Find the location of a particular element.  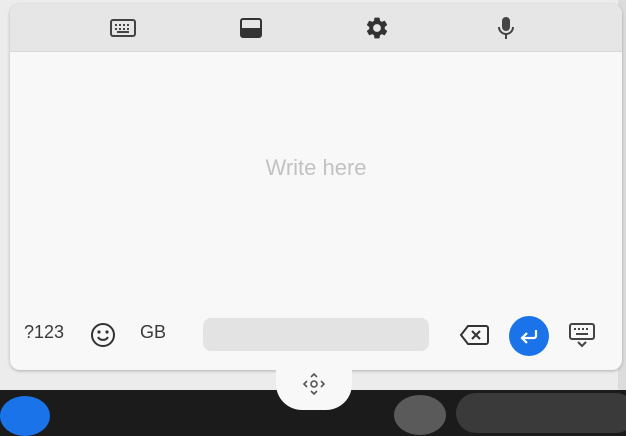

drag-handle is located at coordinates (314, 384).